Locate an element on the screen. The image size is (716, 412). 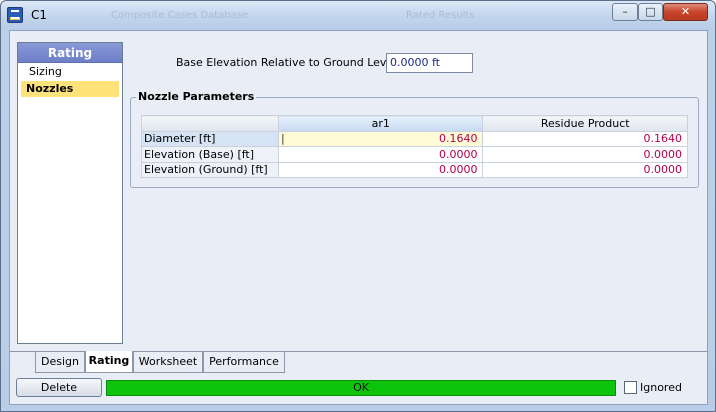
page-navigator: Rating Sizing Nozzles is located at coordinates (70, 193).